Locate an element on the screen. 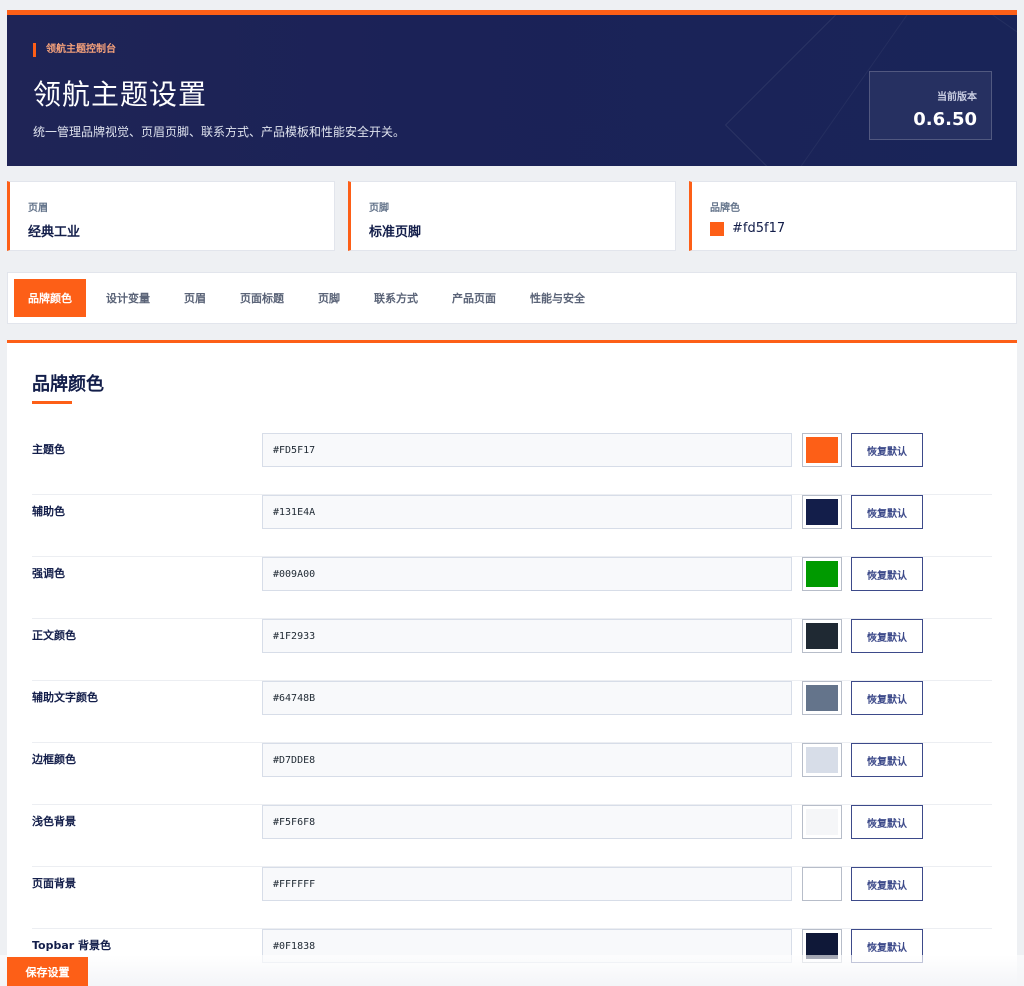  card-value: #fd5f17 is located at coordinates (854, 228).